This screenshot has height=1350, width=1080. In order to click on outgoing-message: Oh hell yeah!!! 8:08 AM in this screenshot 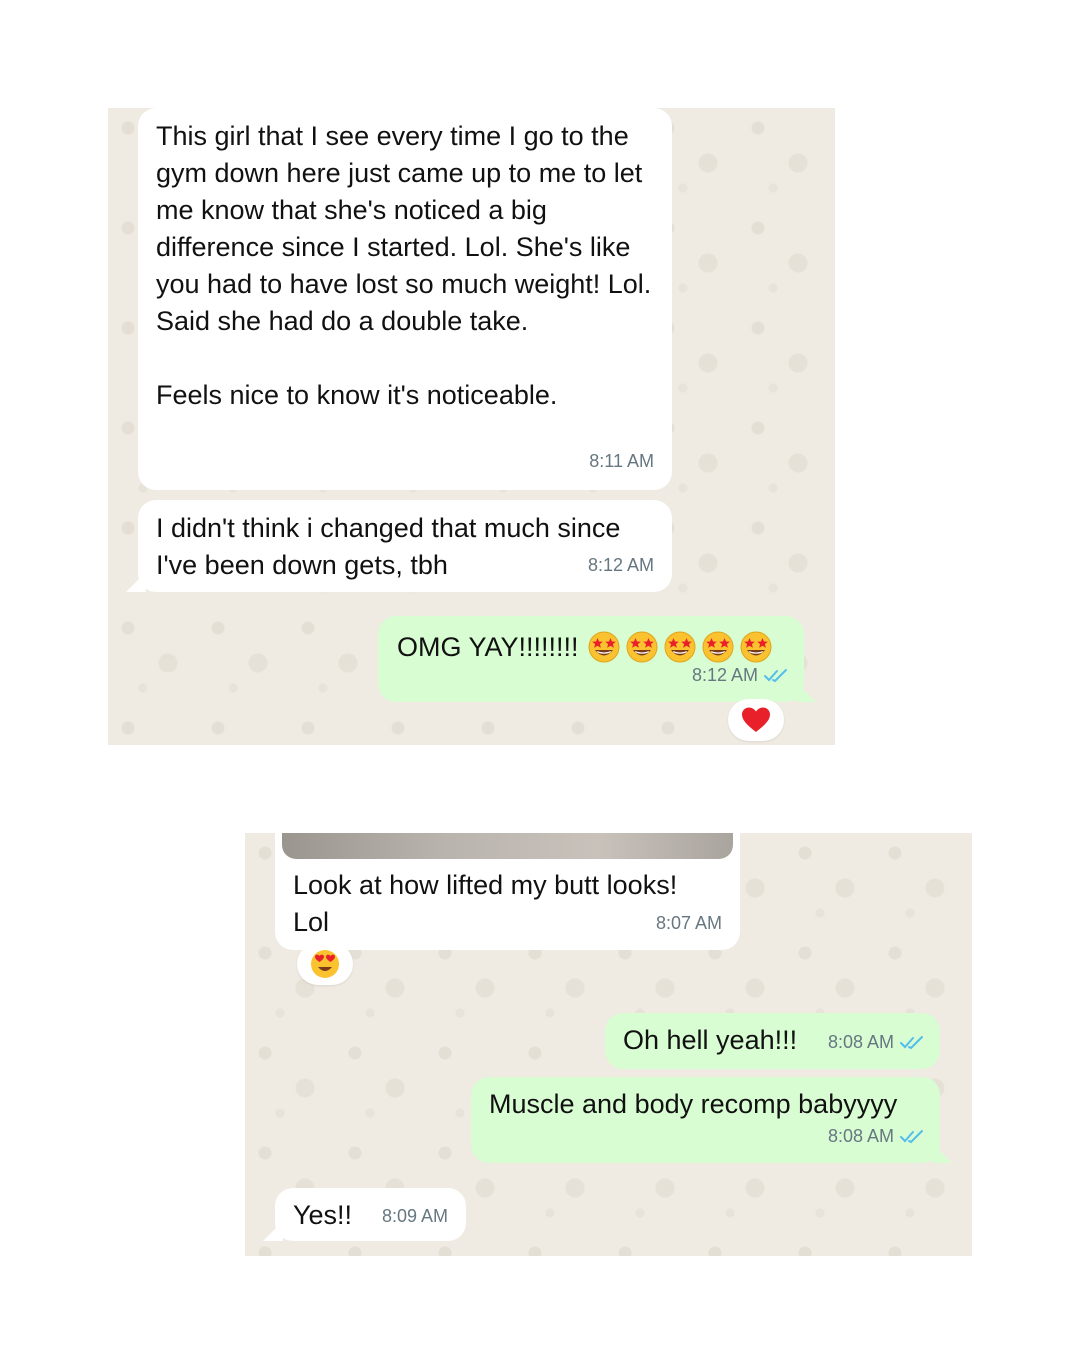, I will do `click(772, 1041)`.